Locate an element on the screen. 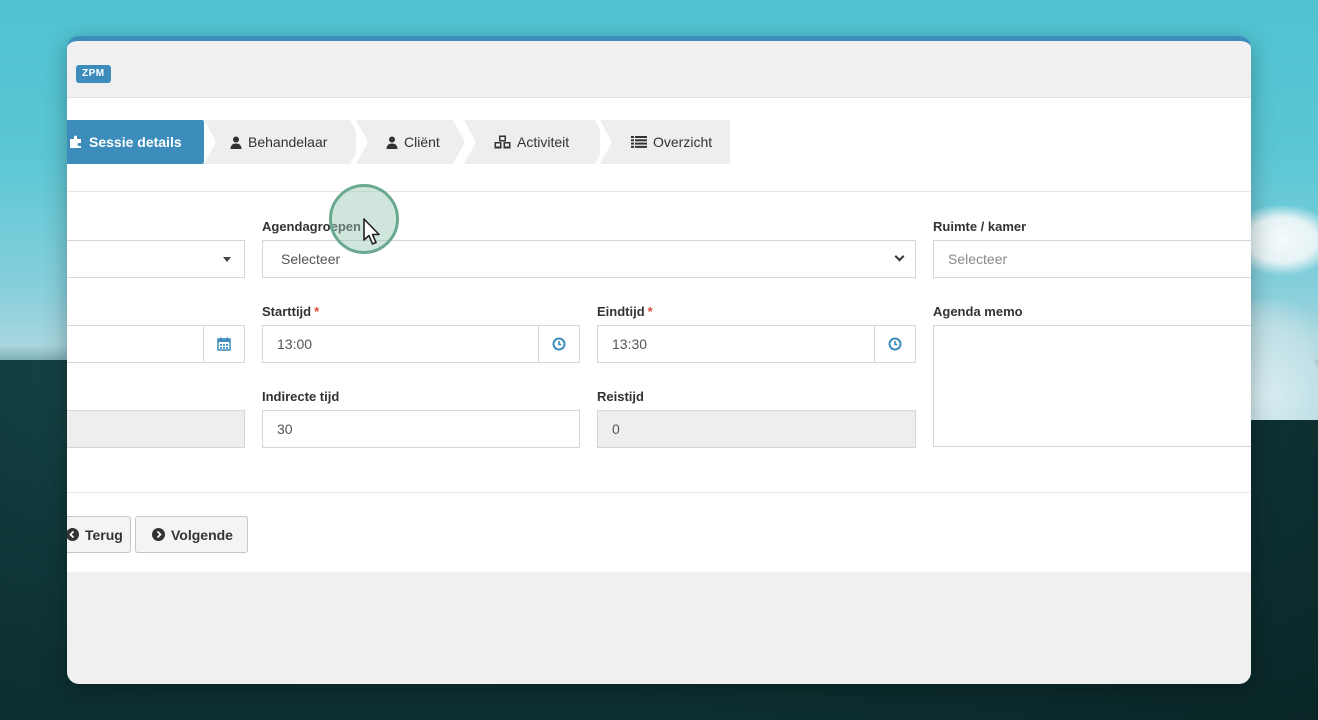  step-sessie-details: Sessie details is located at coordinates (135, 142).